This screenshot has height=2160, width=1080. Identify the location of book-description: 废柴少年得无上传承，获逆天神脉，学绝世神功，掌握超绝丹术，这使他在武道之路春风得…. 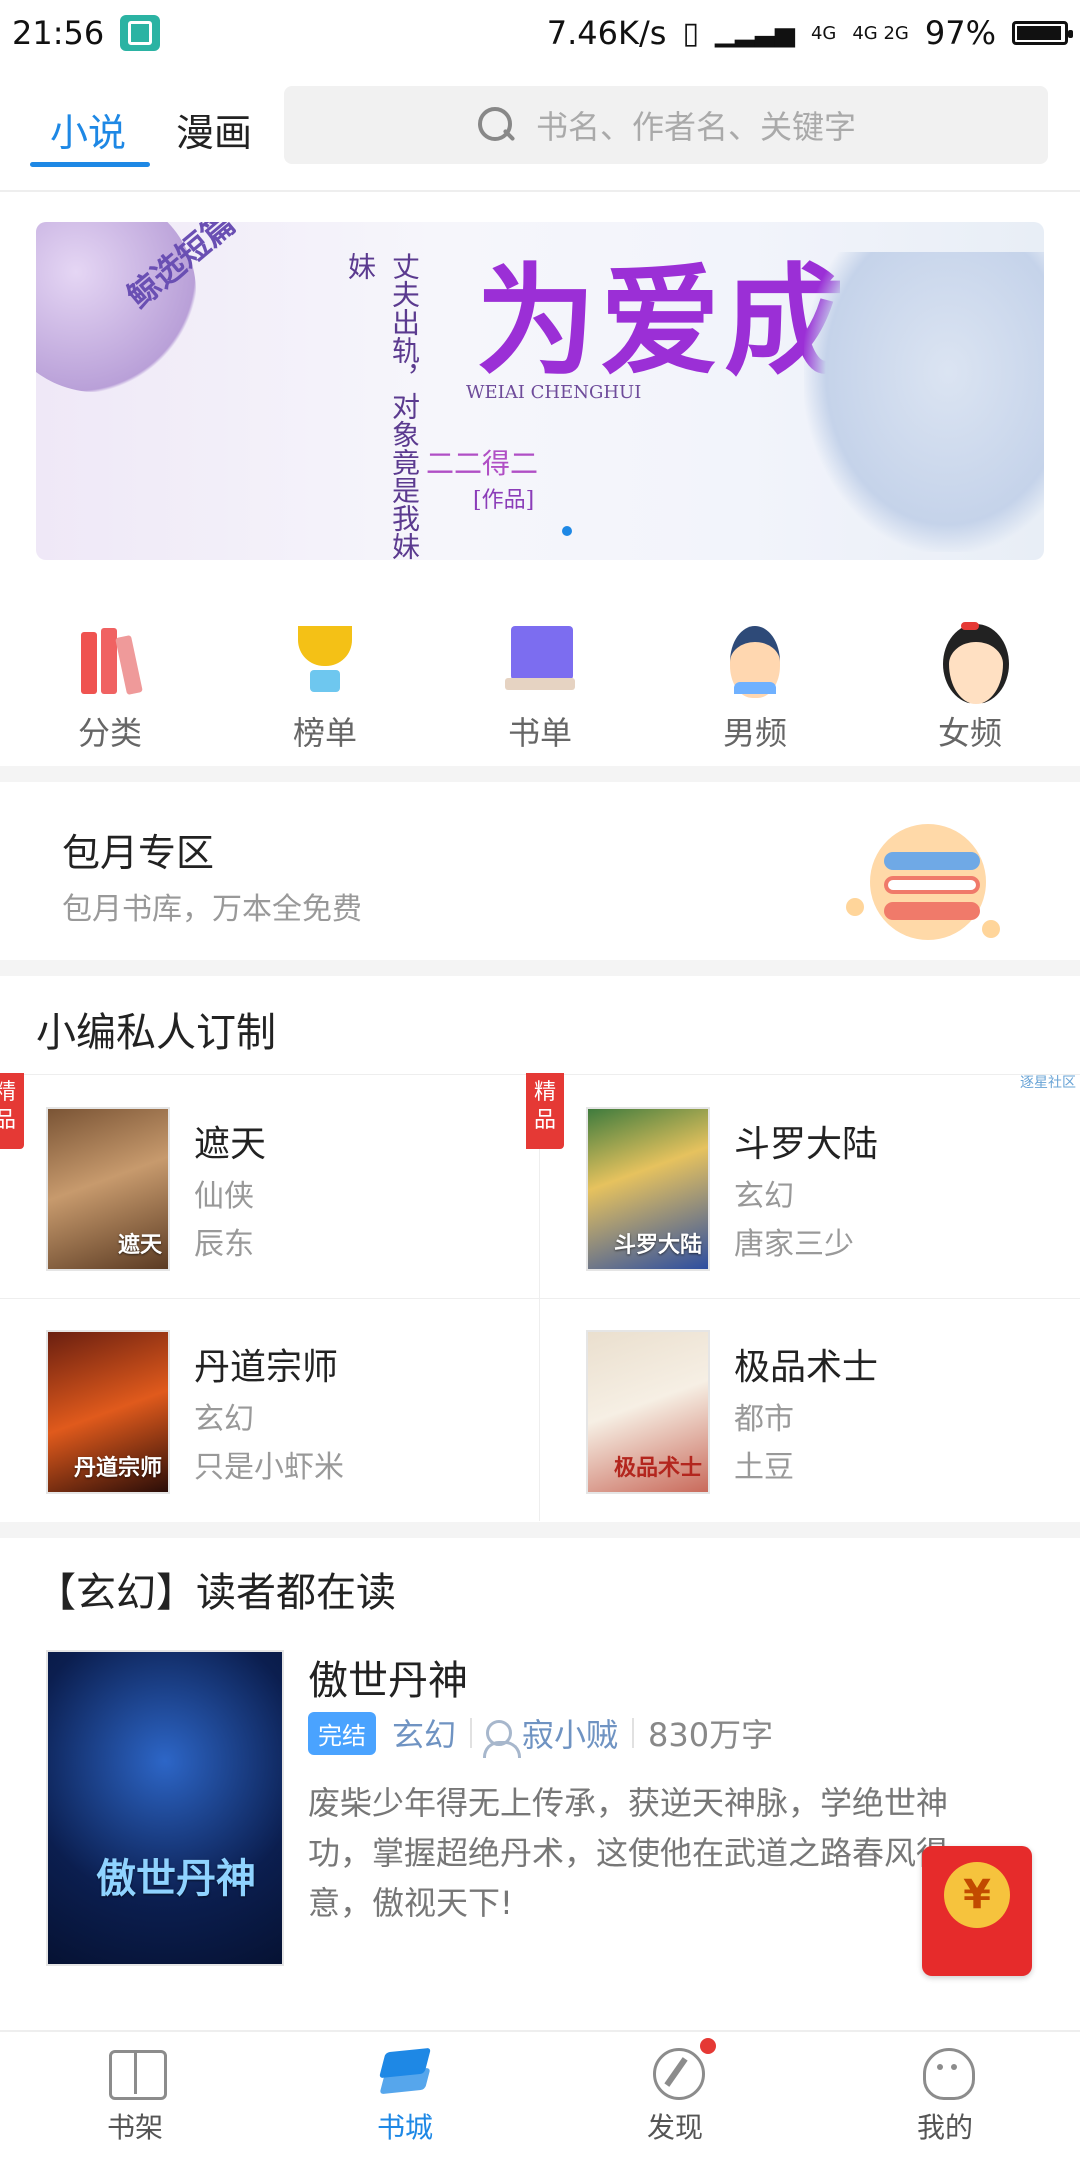
(628, 1853).